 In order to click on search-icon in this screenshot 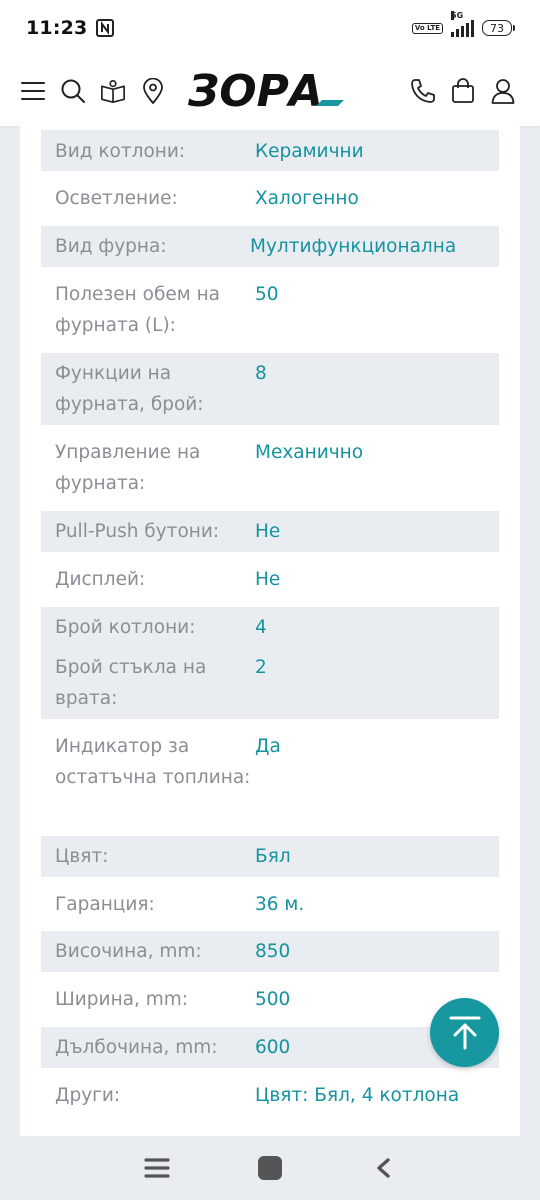, I will do `click(73, 91)`.